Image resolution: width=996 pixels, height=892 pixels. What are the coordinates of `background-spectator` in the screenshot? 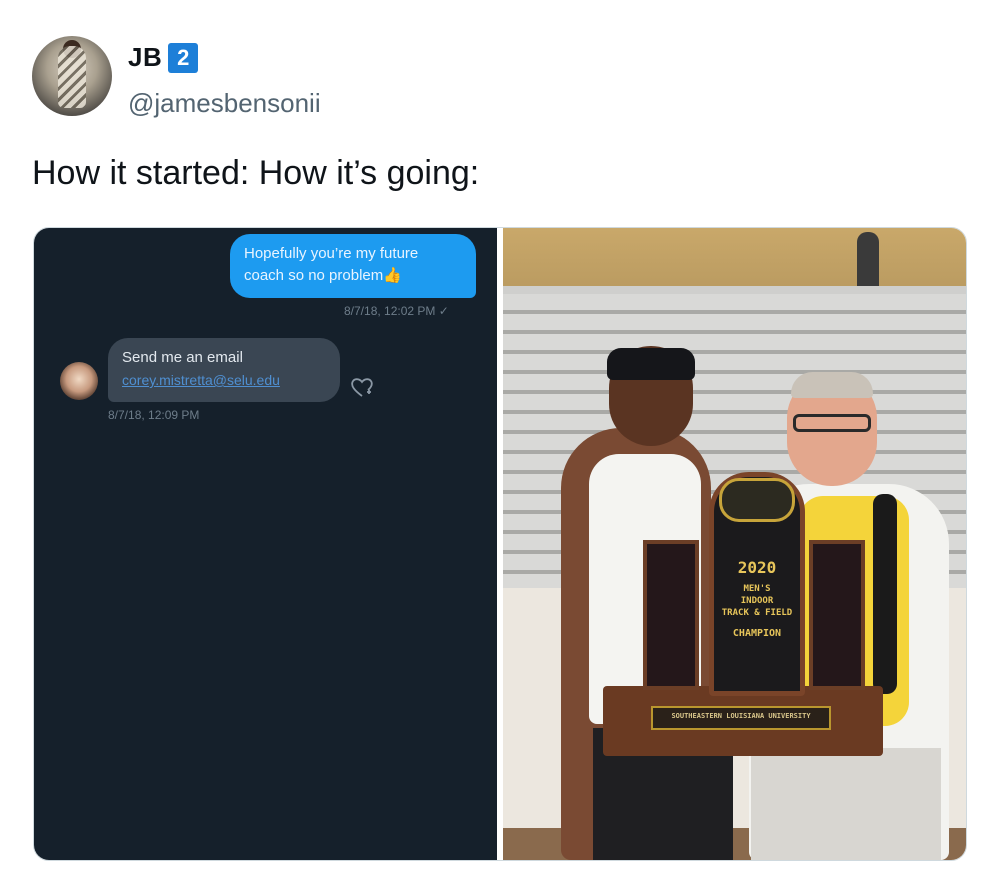 It's located at (868, 262).